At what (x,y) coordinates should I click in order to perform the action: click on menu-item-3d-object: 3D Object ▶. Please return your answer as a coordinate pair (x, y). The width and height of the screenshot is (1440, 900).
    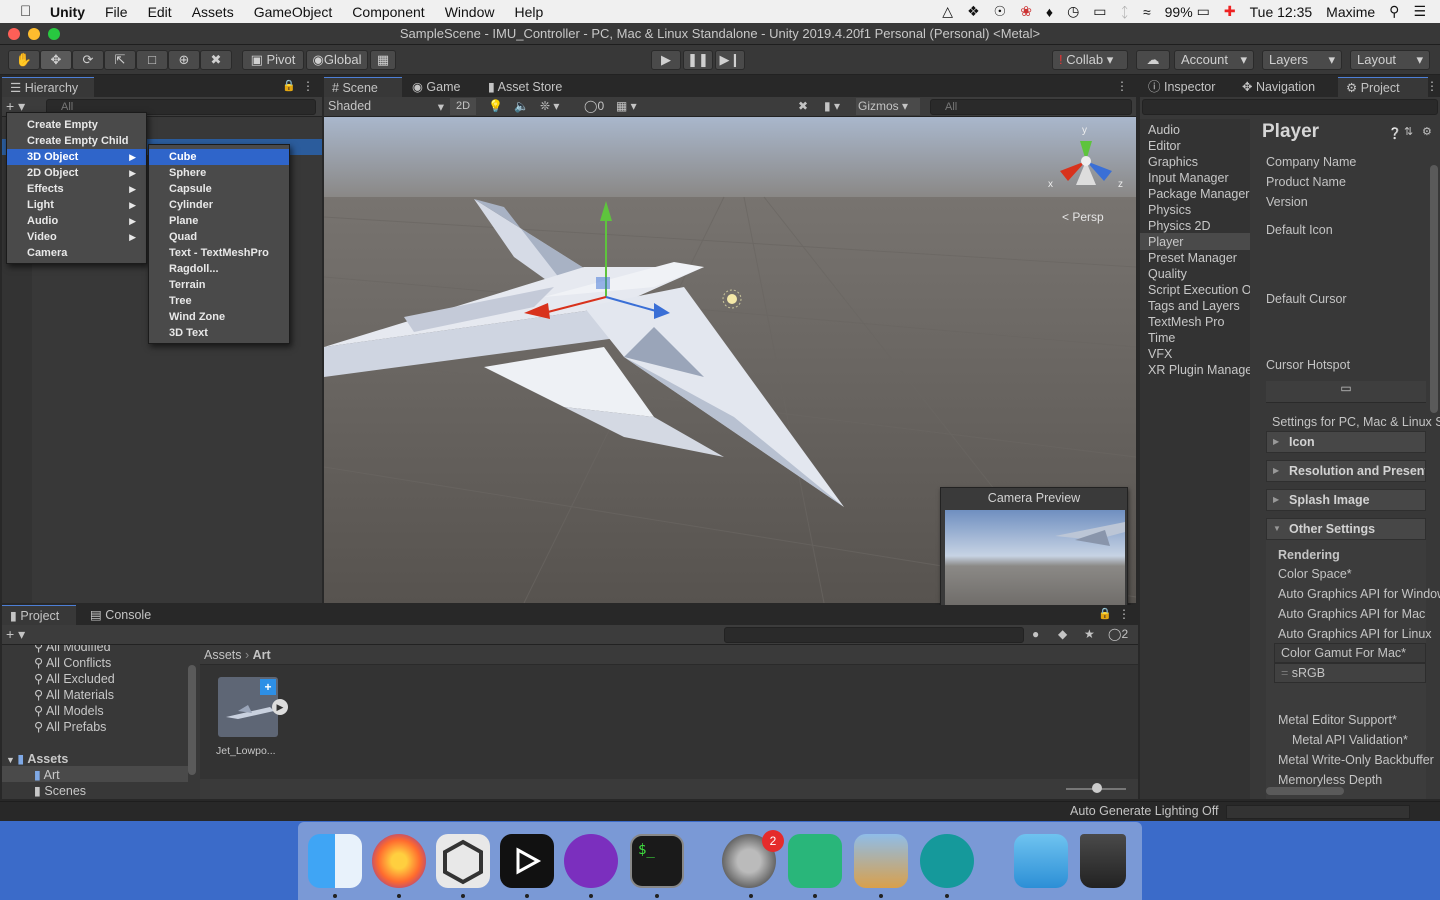
    Looking at the image, I should click on (76, 157).